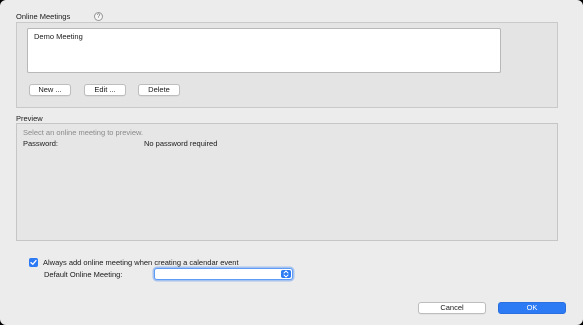 This screenshot has width=583, height=325. What do you see at coordinates (43, 16) in the screenshot?
I see `online-meetings-title: Online Meetings` at bounding box center [43, 16].